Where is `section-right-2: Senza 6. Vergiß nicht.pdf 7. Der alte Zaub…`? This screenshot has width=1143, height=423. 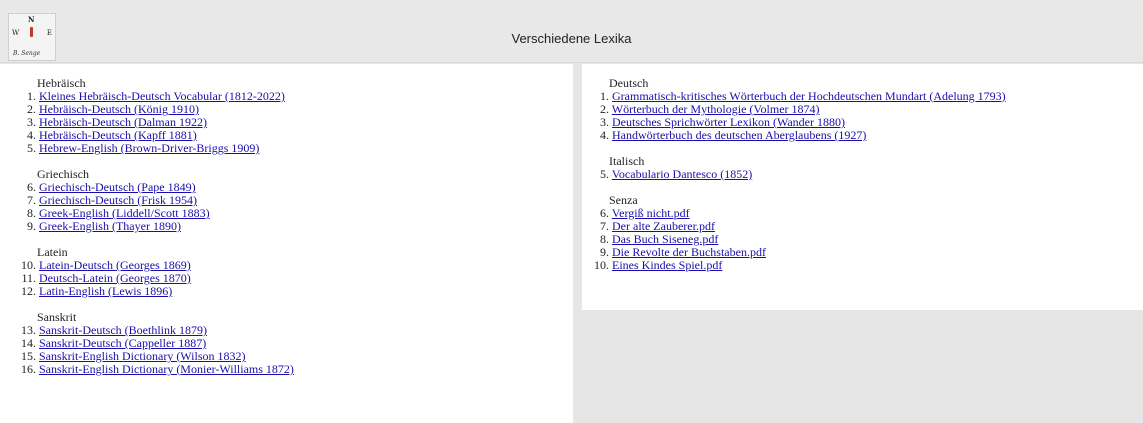 section-right-2: Senza 6. Vergiß nicht.pdf 7. Der alte Zaub… is located at coordinates (794, 233).